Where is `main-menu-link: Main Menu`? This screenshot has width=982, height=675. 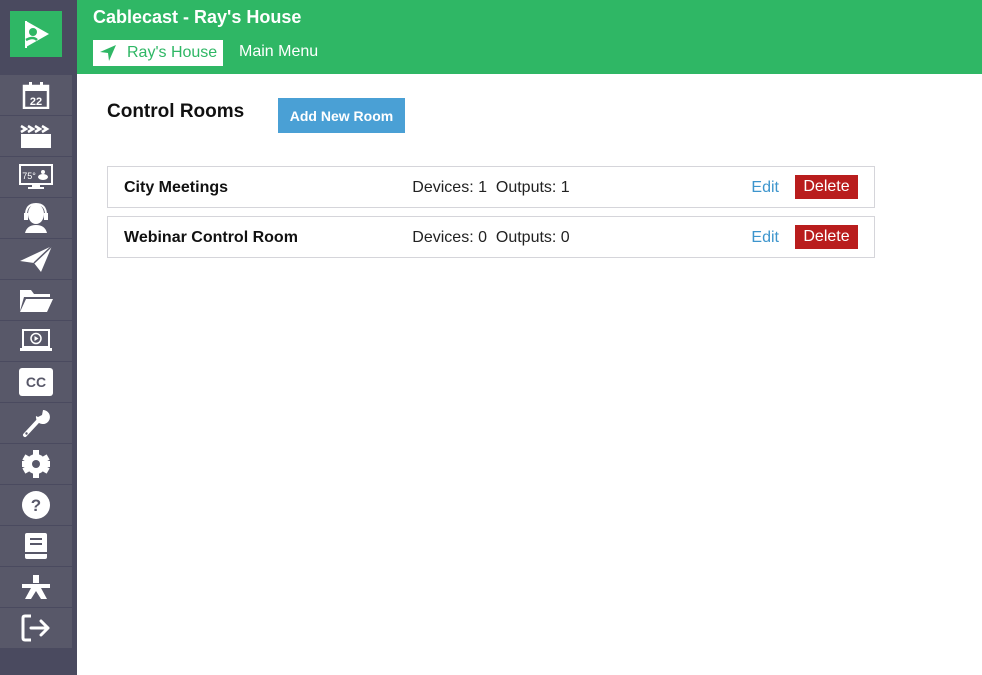 main-menu-link: Main Menu is located at coordinates (278, 52).